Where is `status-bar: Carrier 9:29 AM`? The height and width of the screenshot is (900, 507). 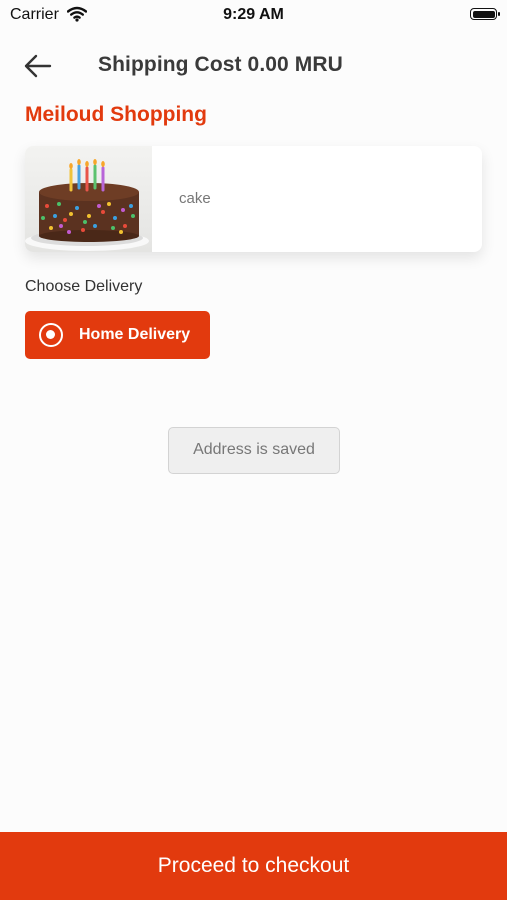 status-bar: Carrier 9:29 AM is located at coordinates (253, 16).